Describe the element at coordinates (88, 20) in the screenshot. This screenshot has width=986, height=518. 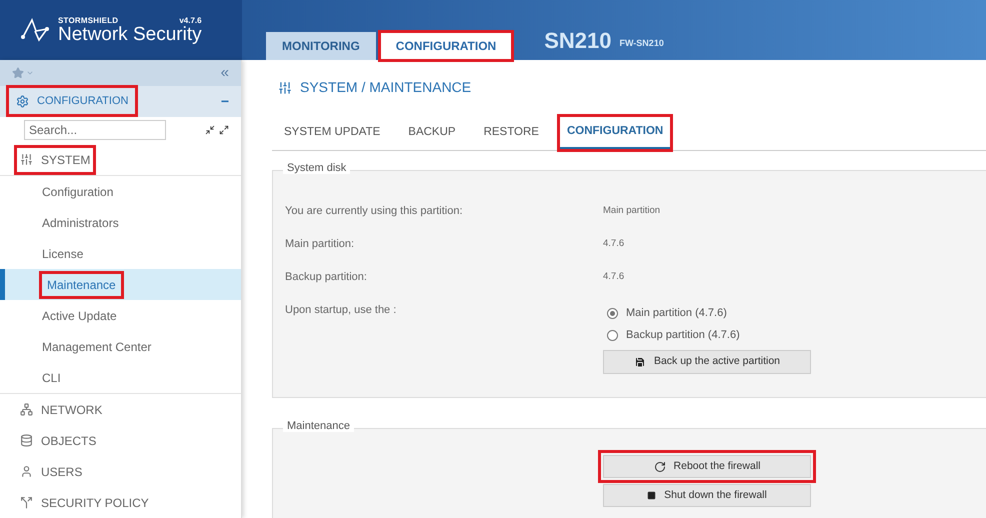
I see `brand-name: STORMSHIELD` at that location.